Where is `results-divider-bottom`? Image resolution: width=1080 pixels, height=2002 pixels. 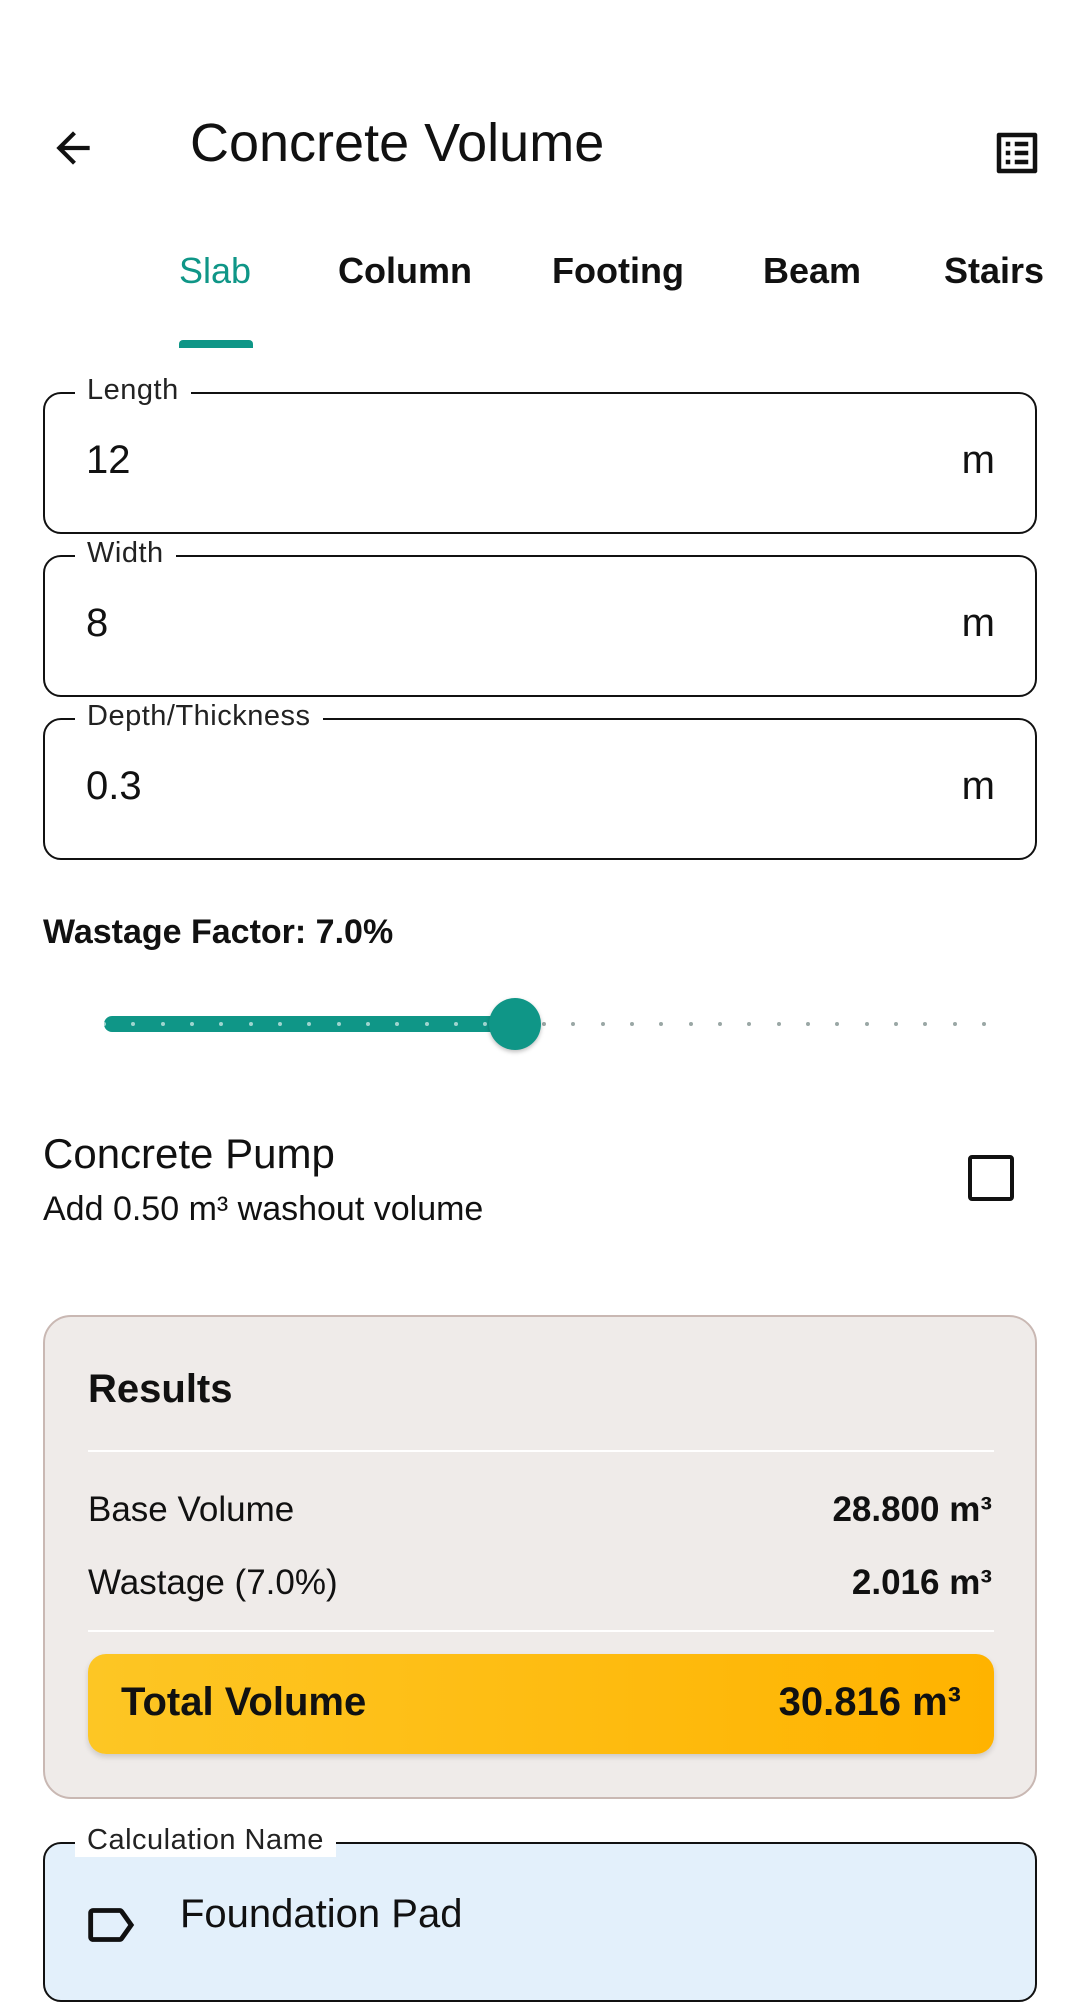 results-divider-bottom is located at coordinates (541, 1631).